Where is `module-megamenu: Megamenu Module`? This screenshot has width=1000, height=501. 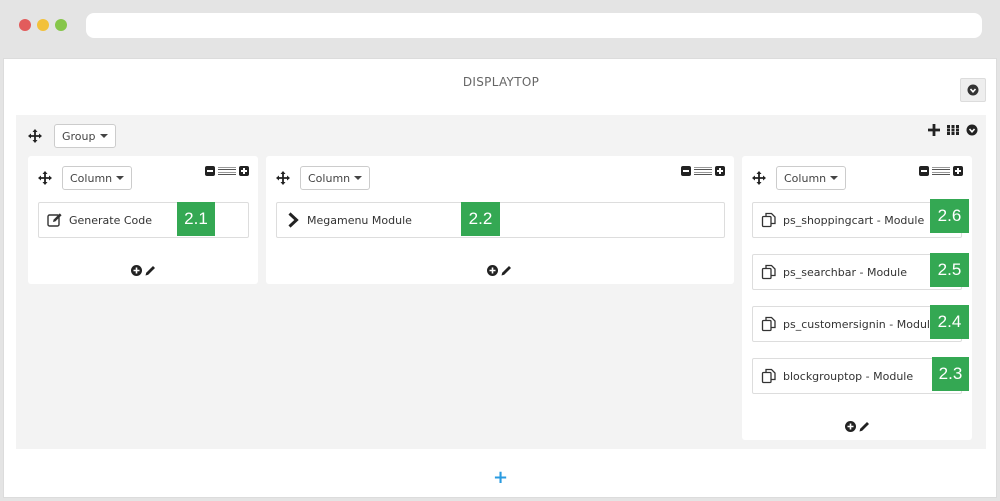
module-megamenu: Megamenu Module is located at coordinates (500, 220).